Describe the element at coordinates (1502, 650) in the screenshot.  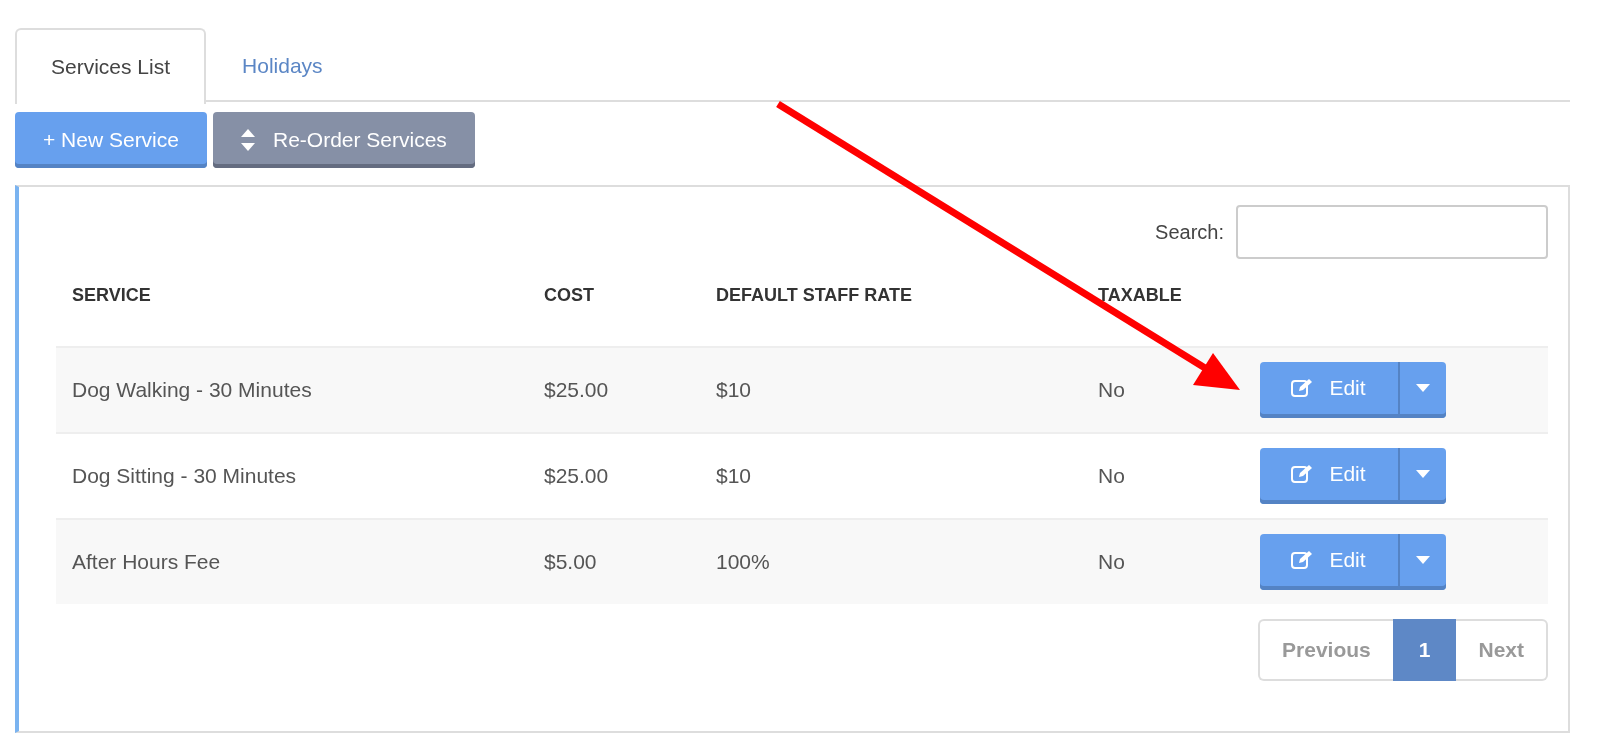
I see `next-button: Next` at that location.